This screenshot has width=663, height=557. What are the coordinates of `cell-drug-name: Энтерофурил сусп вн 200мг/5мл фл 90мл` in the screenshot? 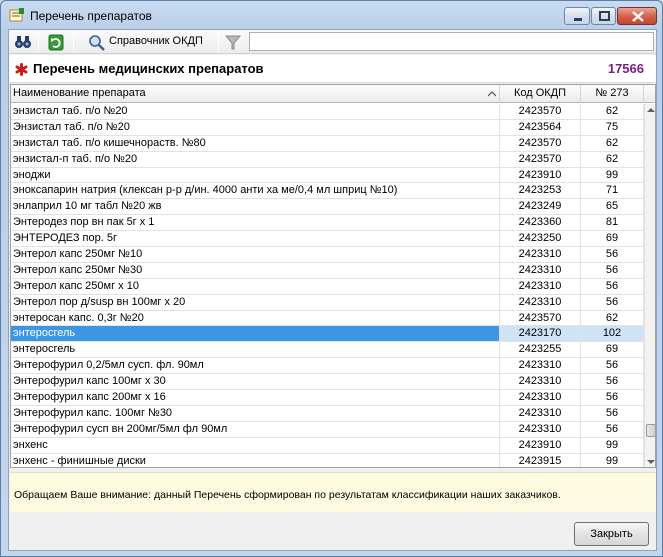 It's located at (255, 429).